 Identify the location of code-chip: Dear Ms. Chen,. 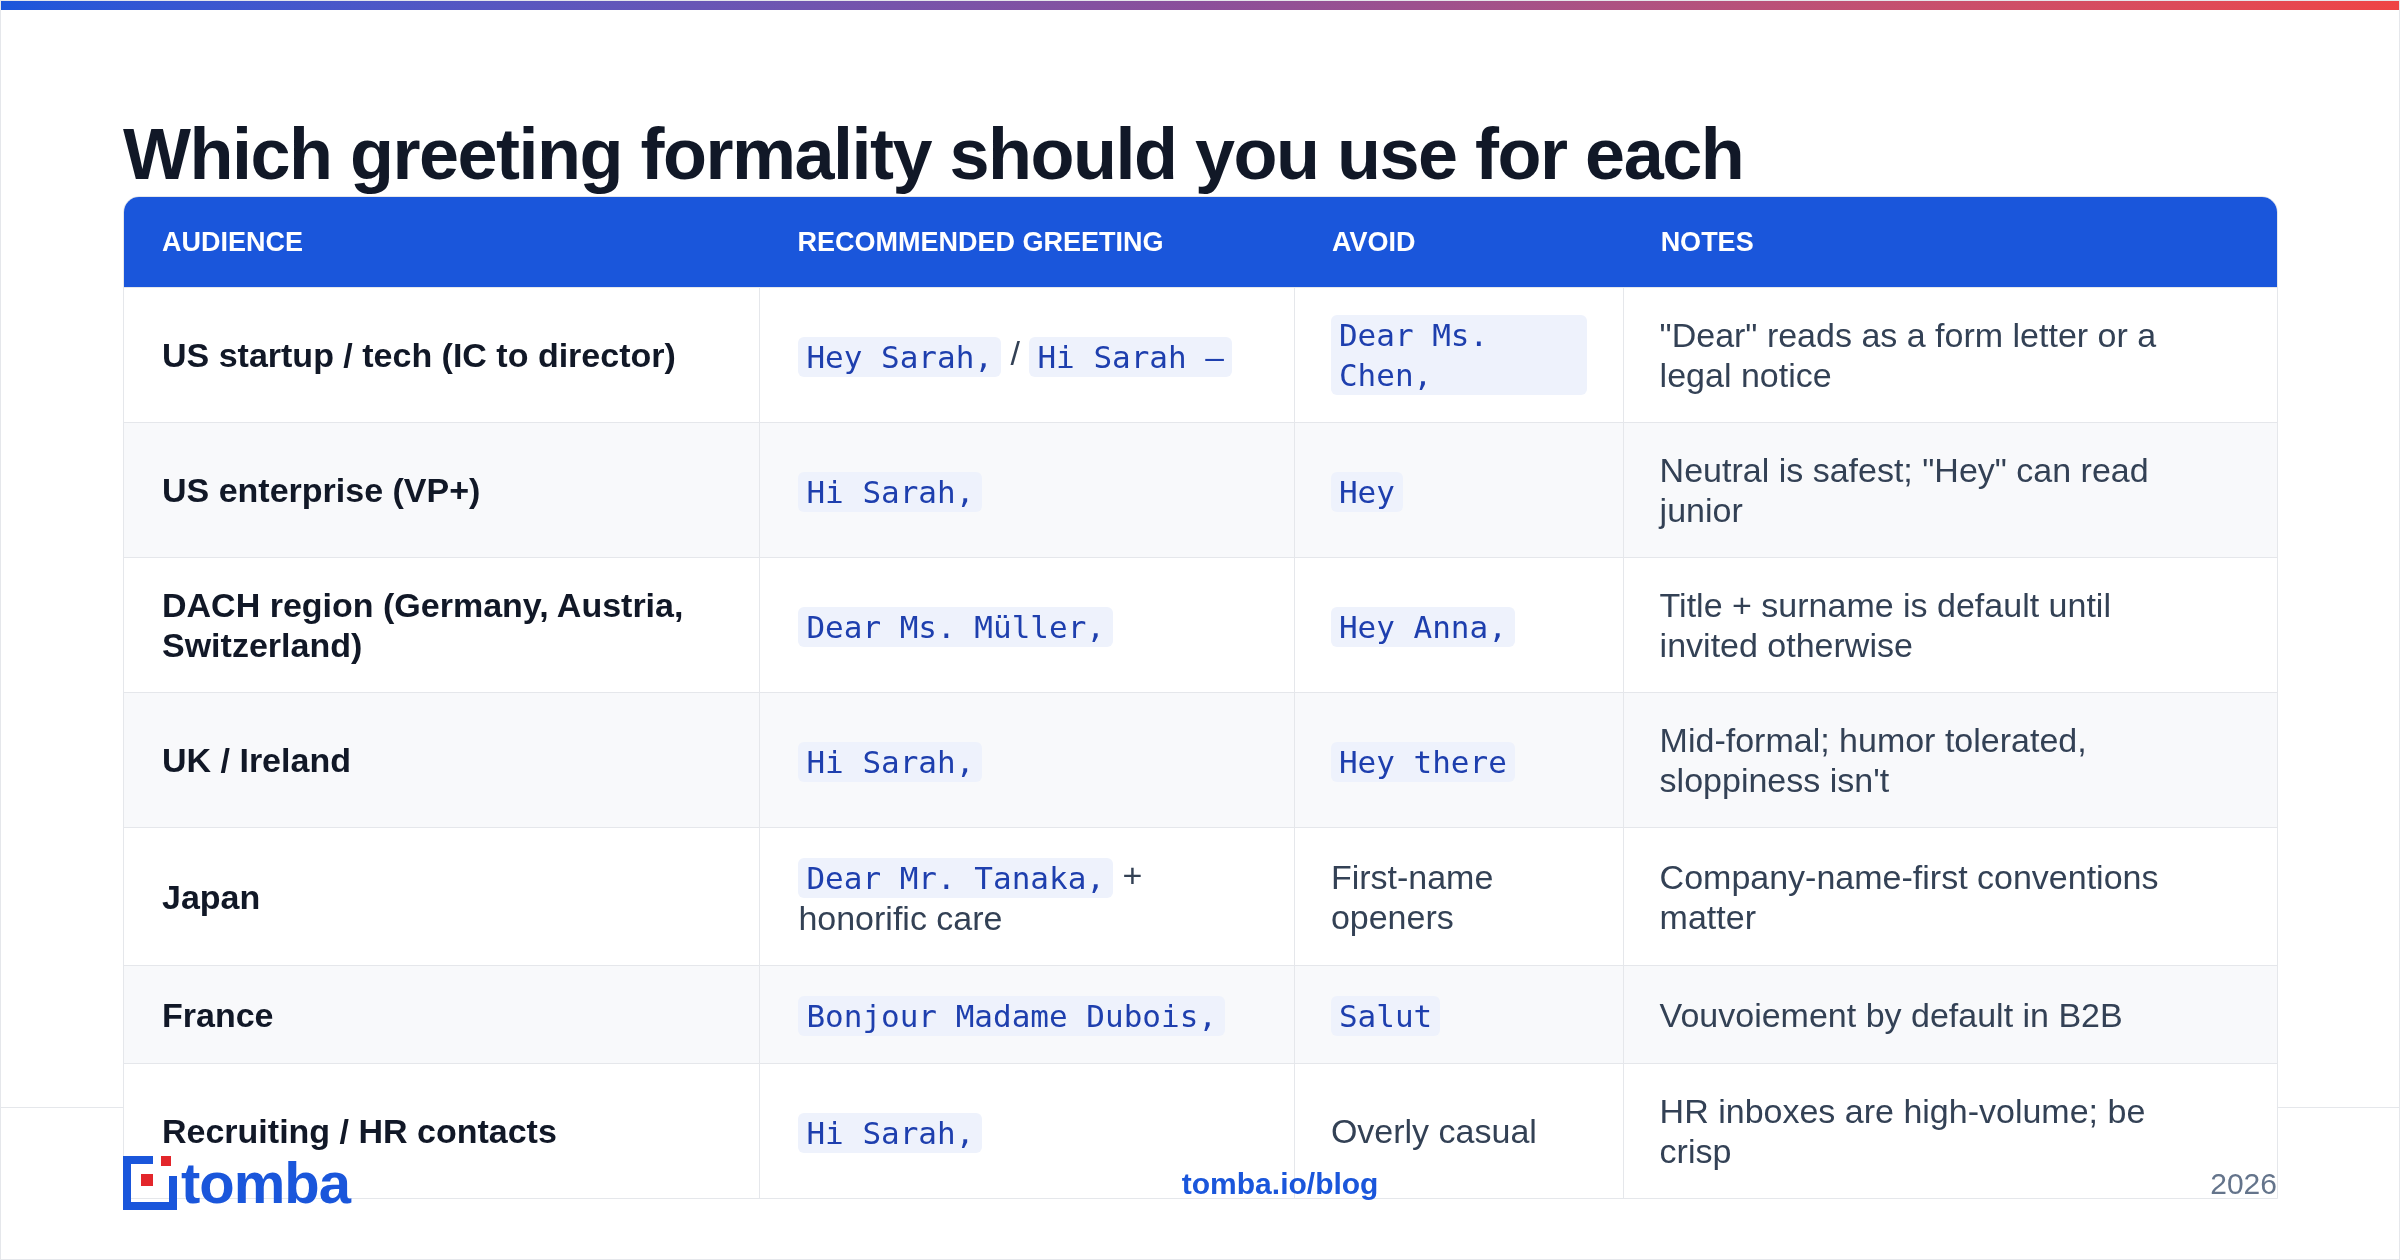
(1458, 355).